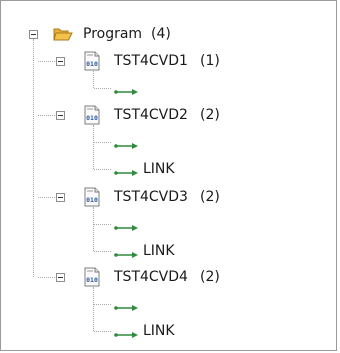 The width and height of the screenshot is (340, 353). I want to click on tree-node-label: TST4CVD4, so click(151, 277).